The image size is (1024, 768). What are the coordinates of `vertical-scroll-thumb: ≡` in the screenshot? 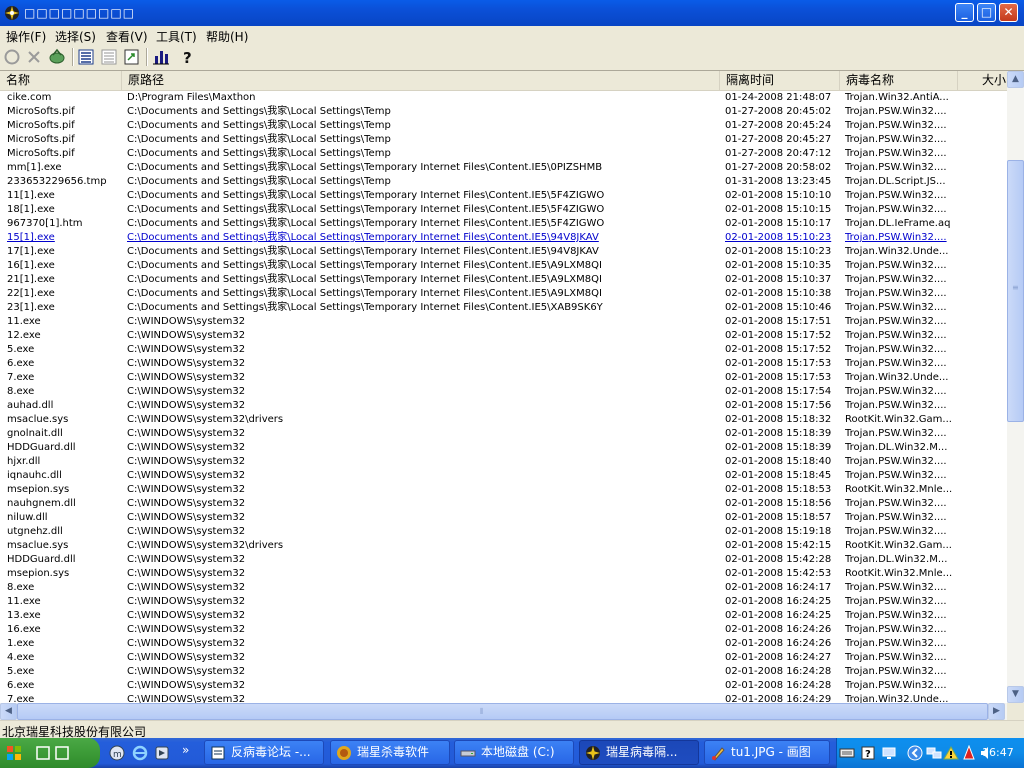 It's located at (1015, 291).